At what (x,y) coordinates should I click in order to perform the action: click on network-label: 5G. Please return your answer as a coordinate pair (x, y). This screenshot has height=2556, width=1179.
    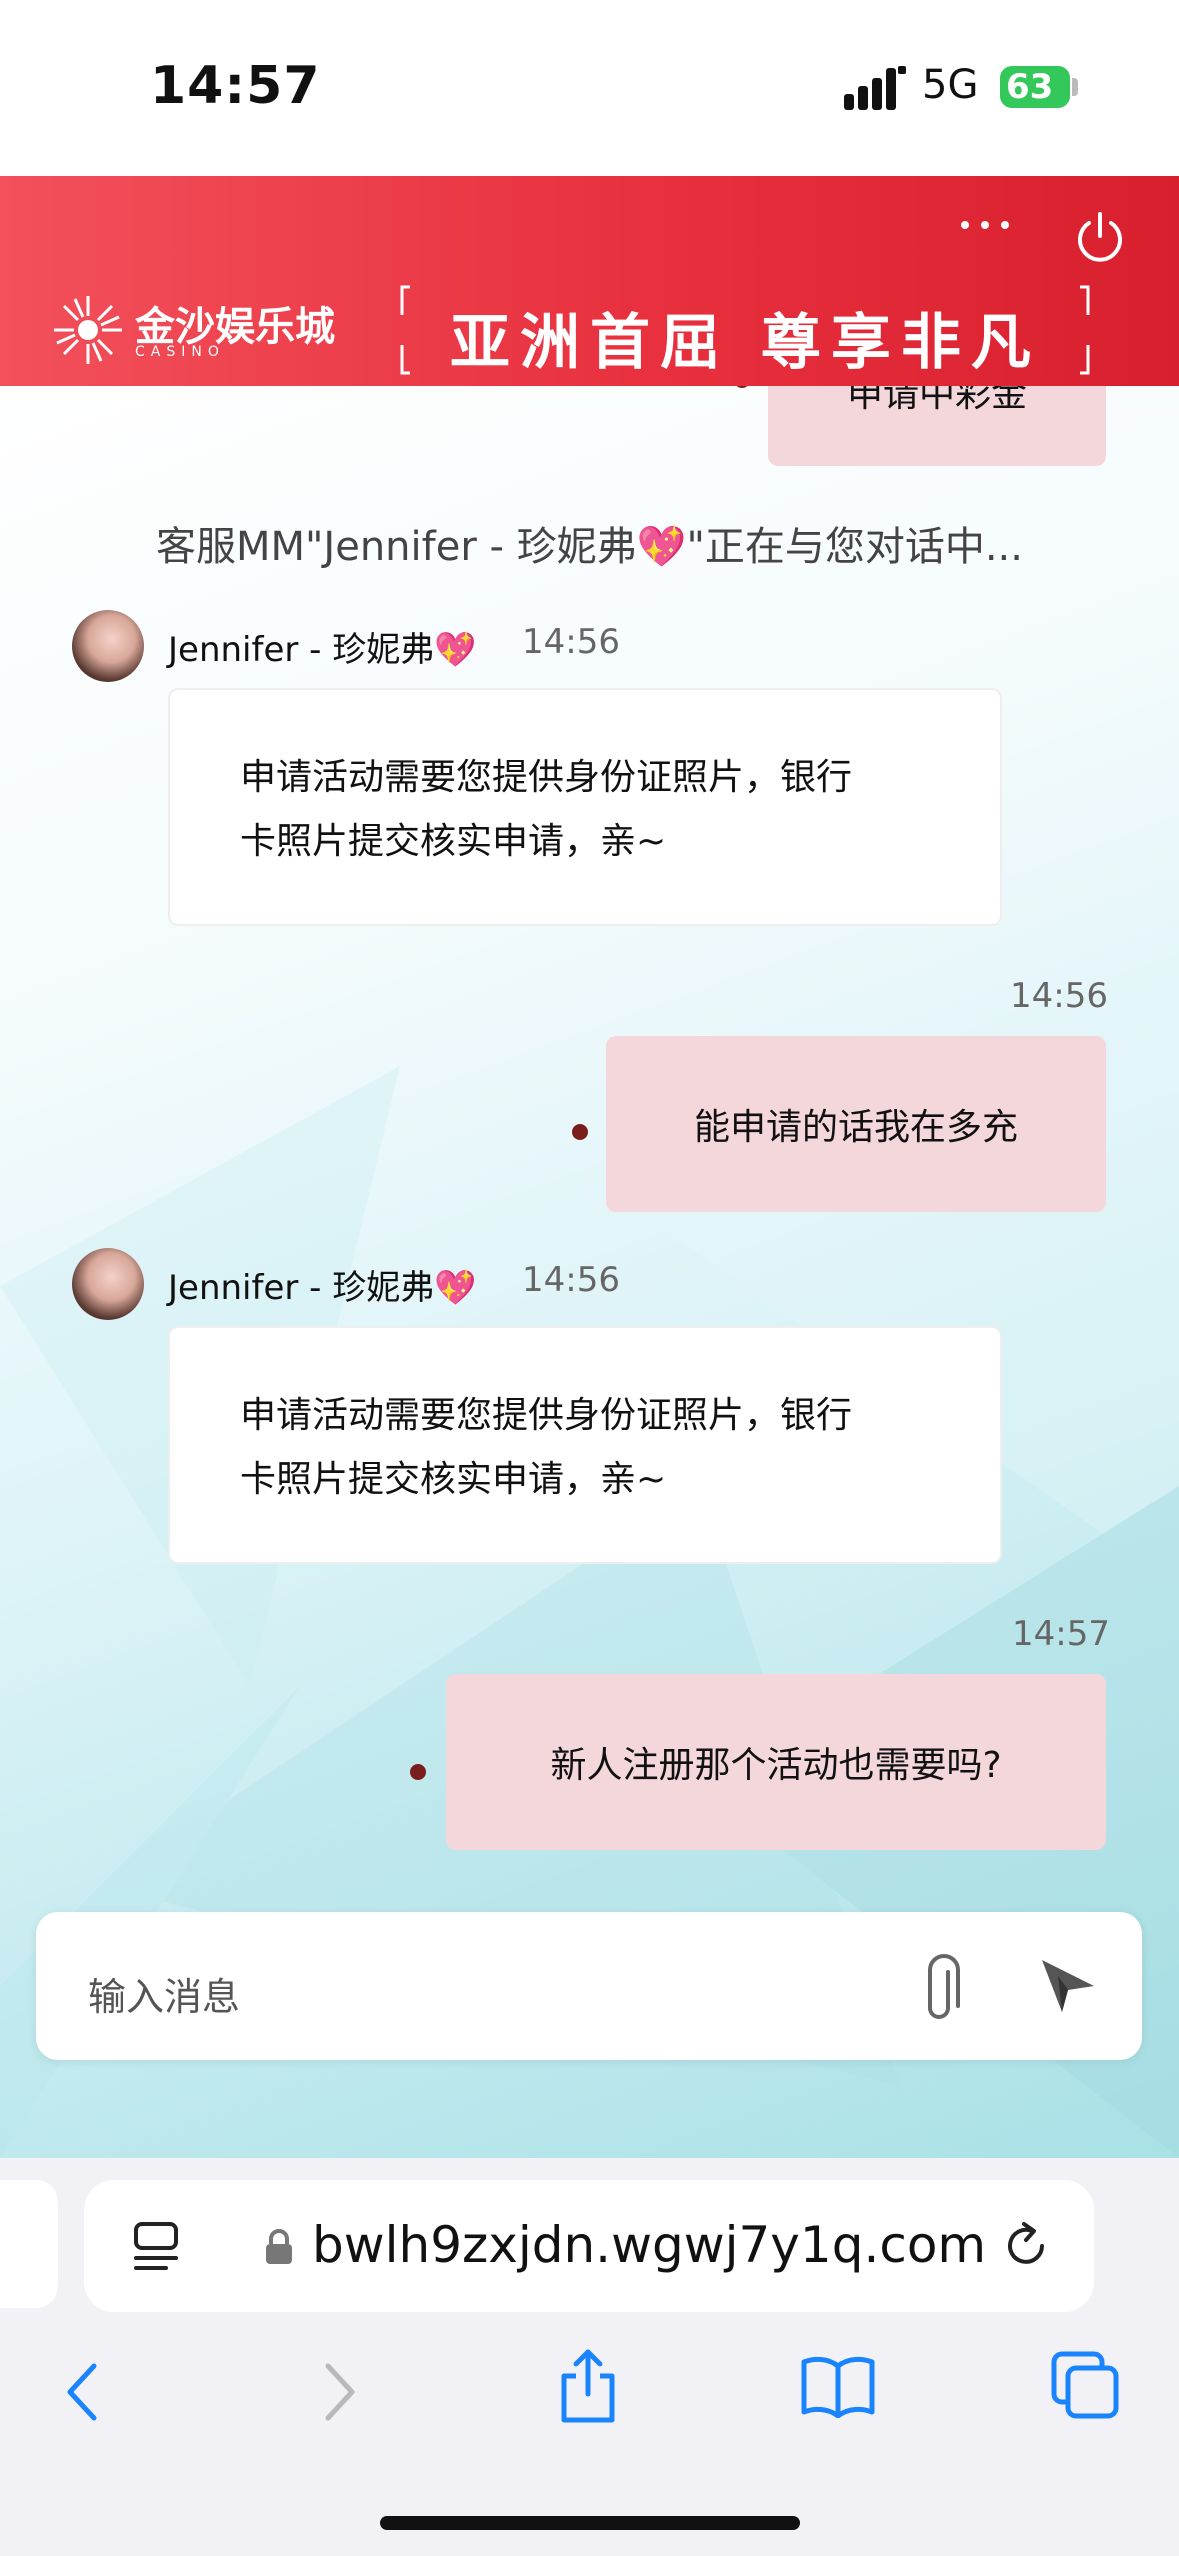
    Looking at the image, I should click on (950, 85).